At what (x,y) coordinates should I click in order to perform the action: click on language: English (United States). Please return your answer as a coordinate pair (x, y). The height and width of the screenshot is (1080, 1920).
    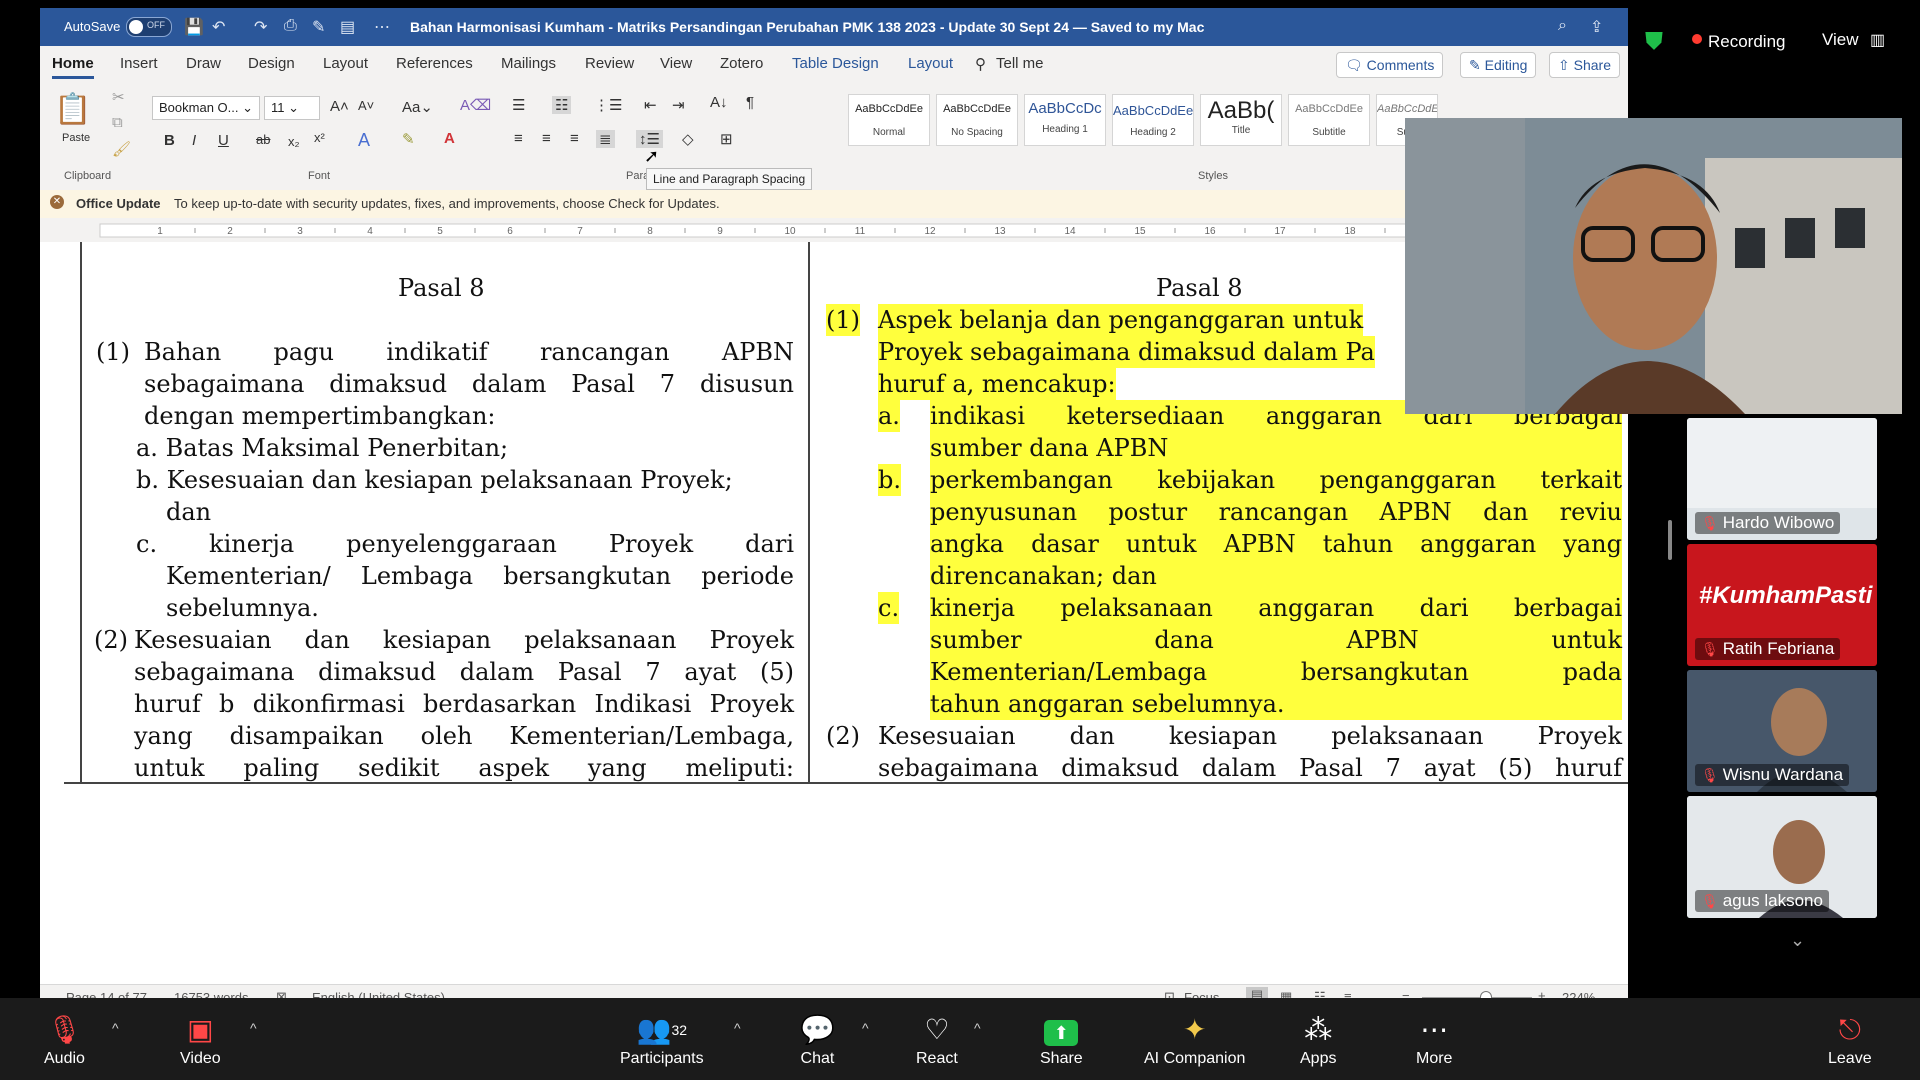
    Looking at the image, I should click on (378, 994).